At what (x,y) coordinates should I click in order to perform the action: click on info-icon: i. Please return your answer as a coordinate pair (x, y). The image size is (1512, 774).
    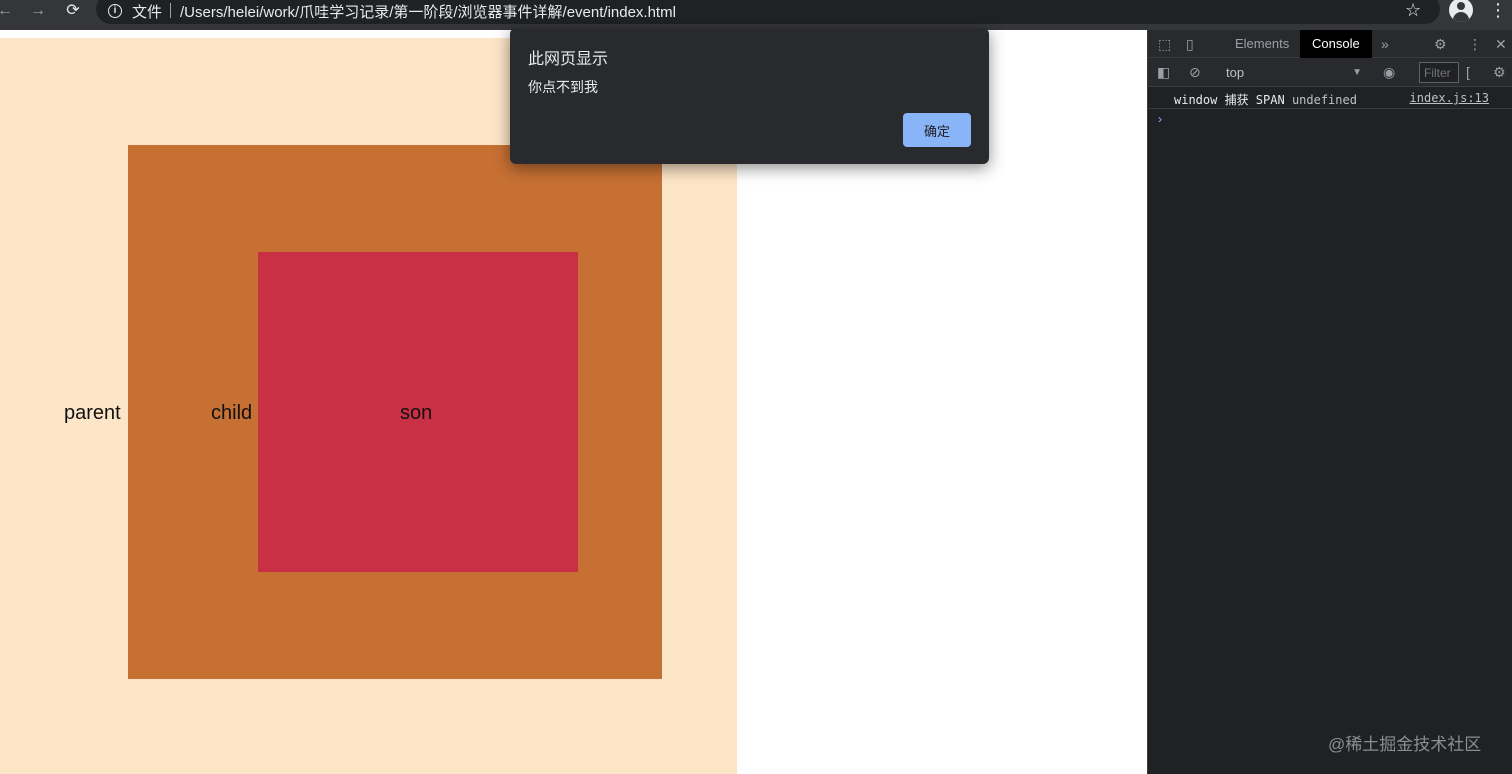
    Looking at the image, I should click on (115, 11).